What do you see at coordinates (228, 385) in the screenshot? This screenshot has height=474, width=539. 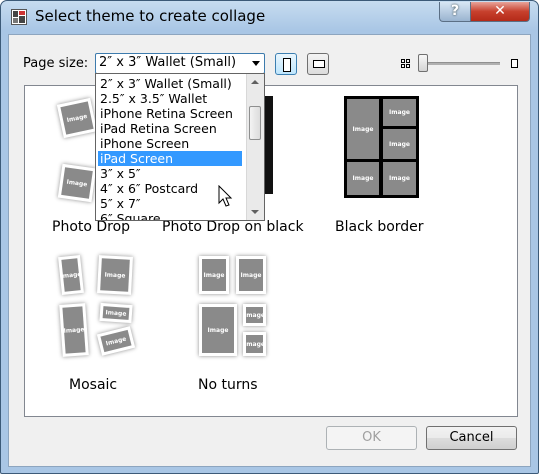 I see `theme-label: No turns` at bounding box center [228, 385].